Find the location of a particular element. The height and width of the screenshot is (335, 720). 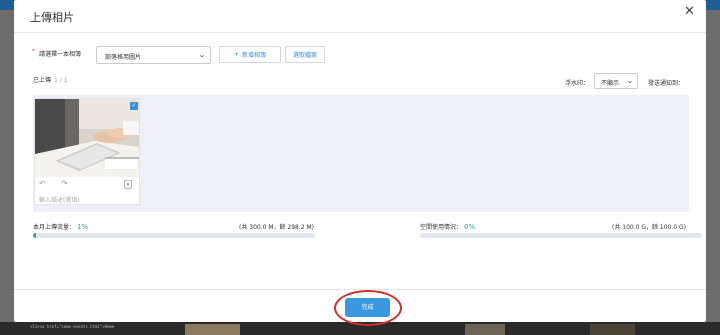

pick-files-button: 選取檔案 is located at coordinates (305, 54).